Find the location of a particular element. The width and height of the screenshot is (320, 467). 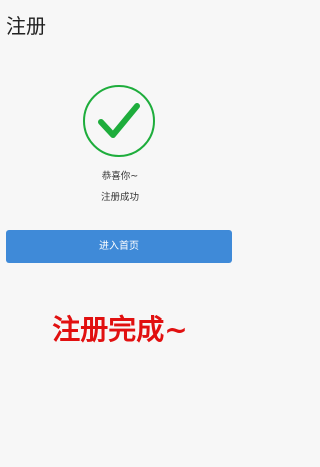

page-title: 注册 is located at coordinates (26, 26).